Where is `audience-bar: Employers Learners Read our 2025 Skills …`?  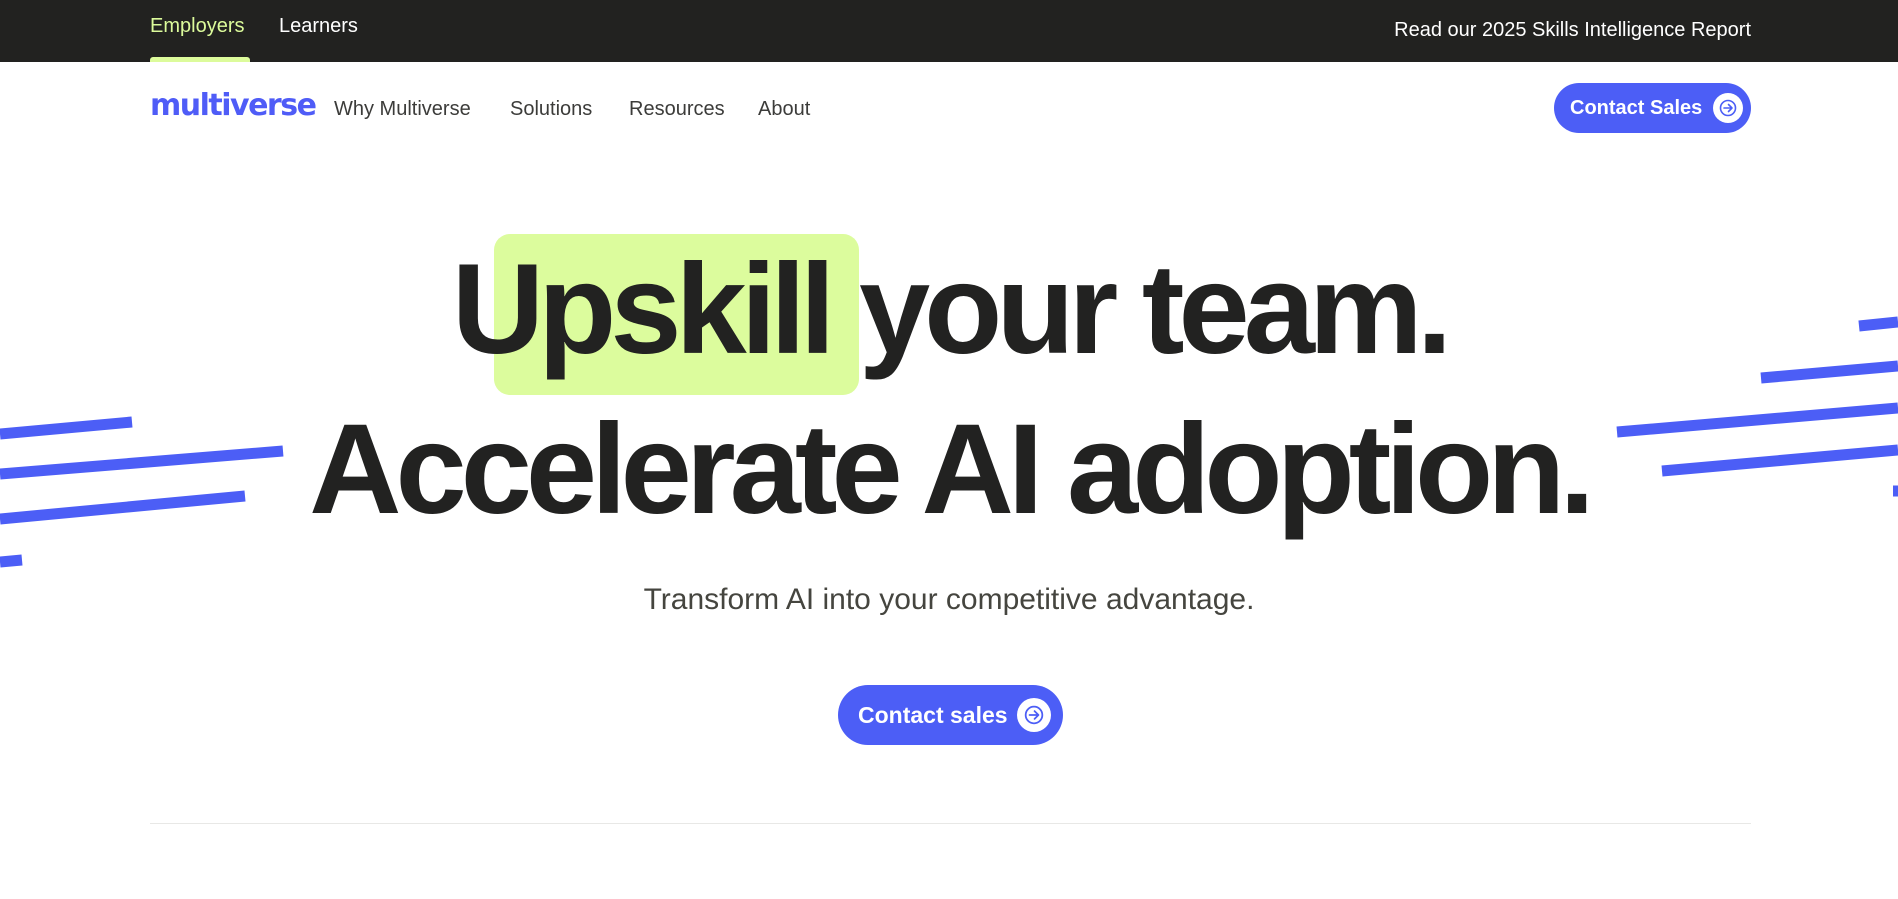 audience-bar: Employers Learners Read our 2025 Skills … is located at coordinates (949, 31).